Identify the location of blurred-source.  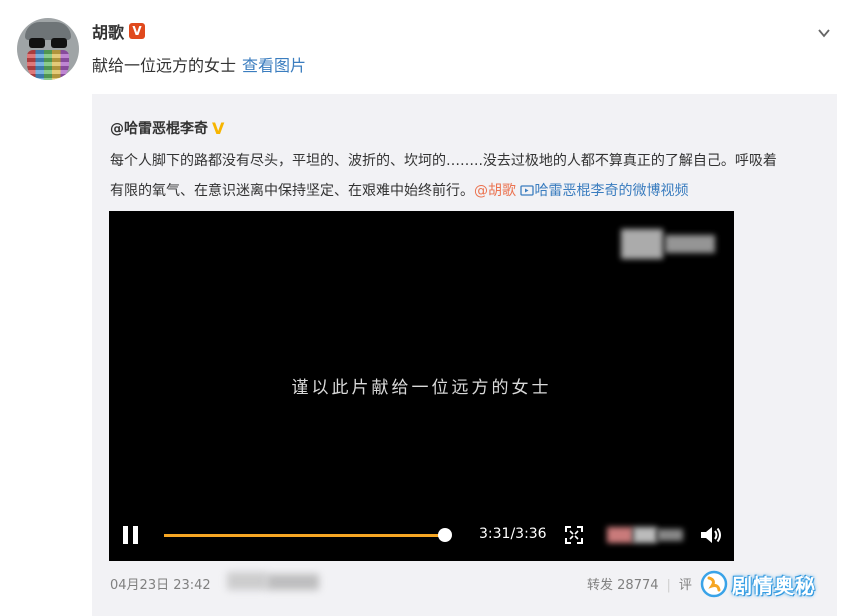
(274, 581).